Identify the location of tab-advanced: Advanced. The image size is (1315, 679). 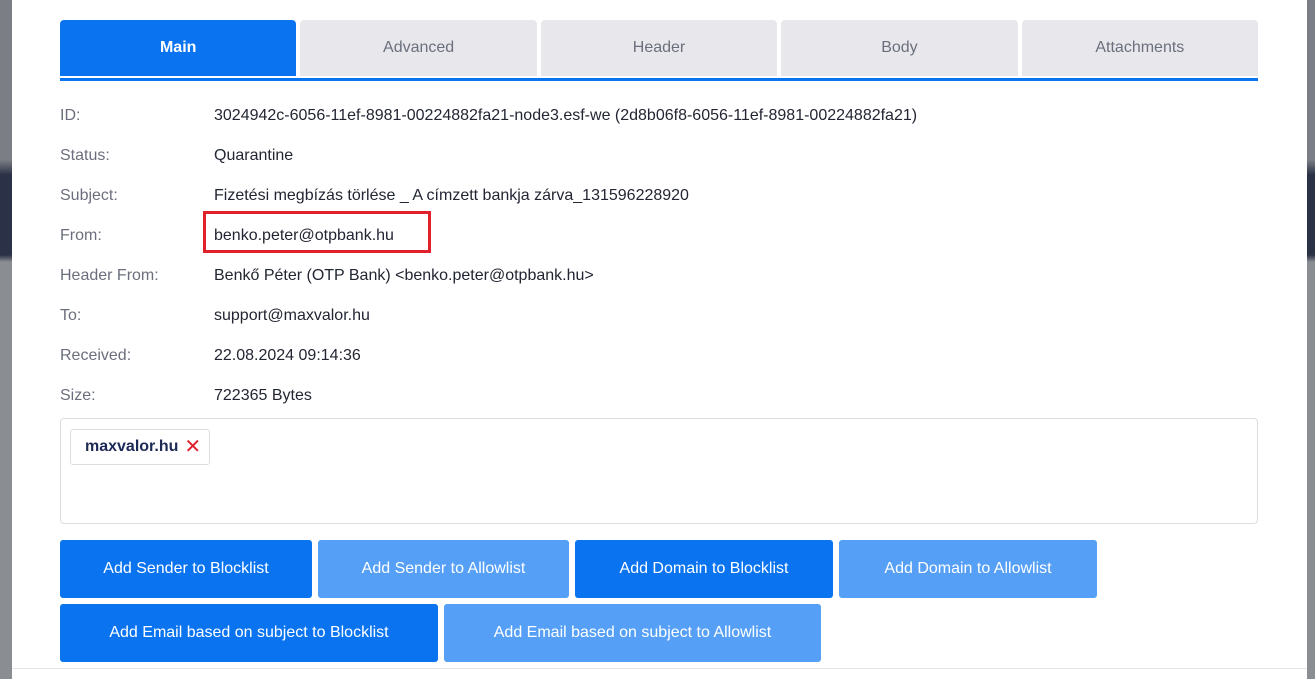
(418, 48).